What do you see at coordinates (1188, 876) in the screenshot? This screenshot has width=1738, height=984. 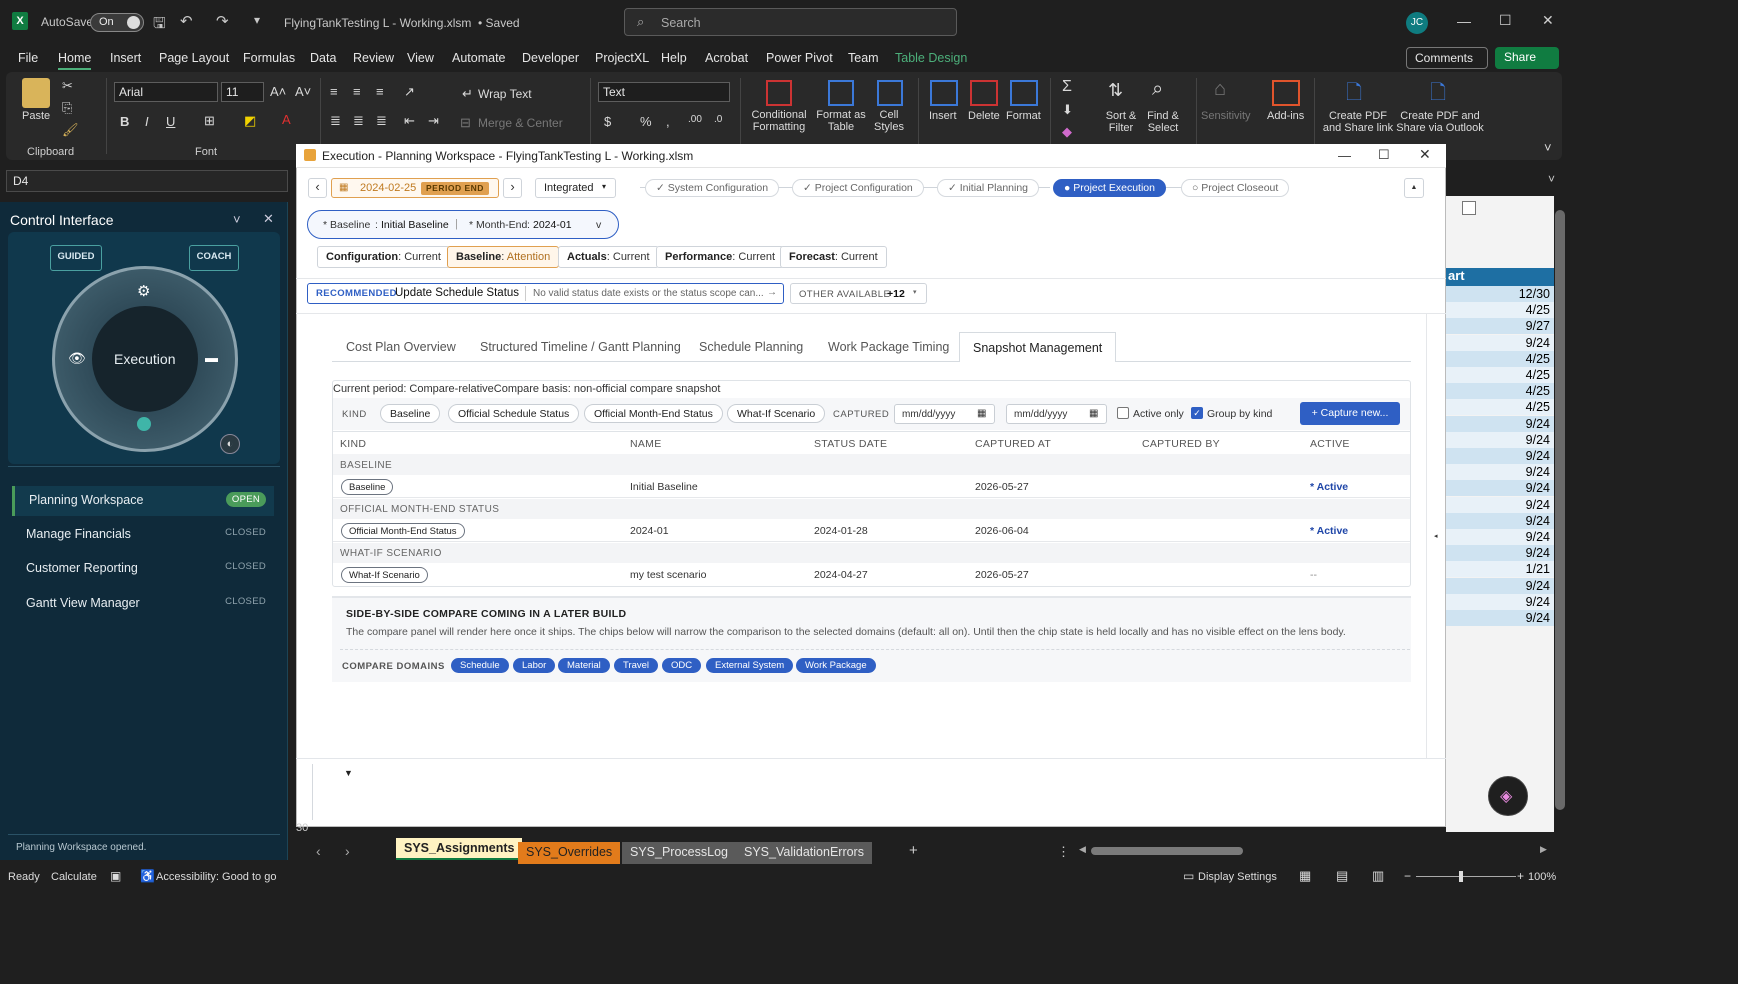 I see `display-settings-icon: ▭` at bounding box center [1188, 876].